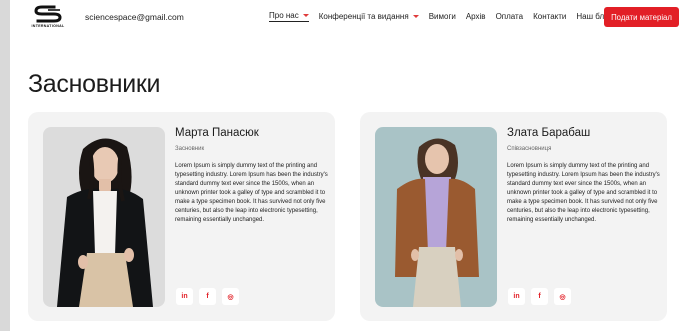  Describe the element at coordinates (641, 17) in the screenshot. I see `submit-material-button: Подати матеріал` at that location.